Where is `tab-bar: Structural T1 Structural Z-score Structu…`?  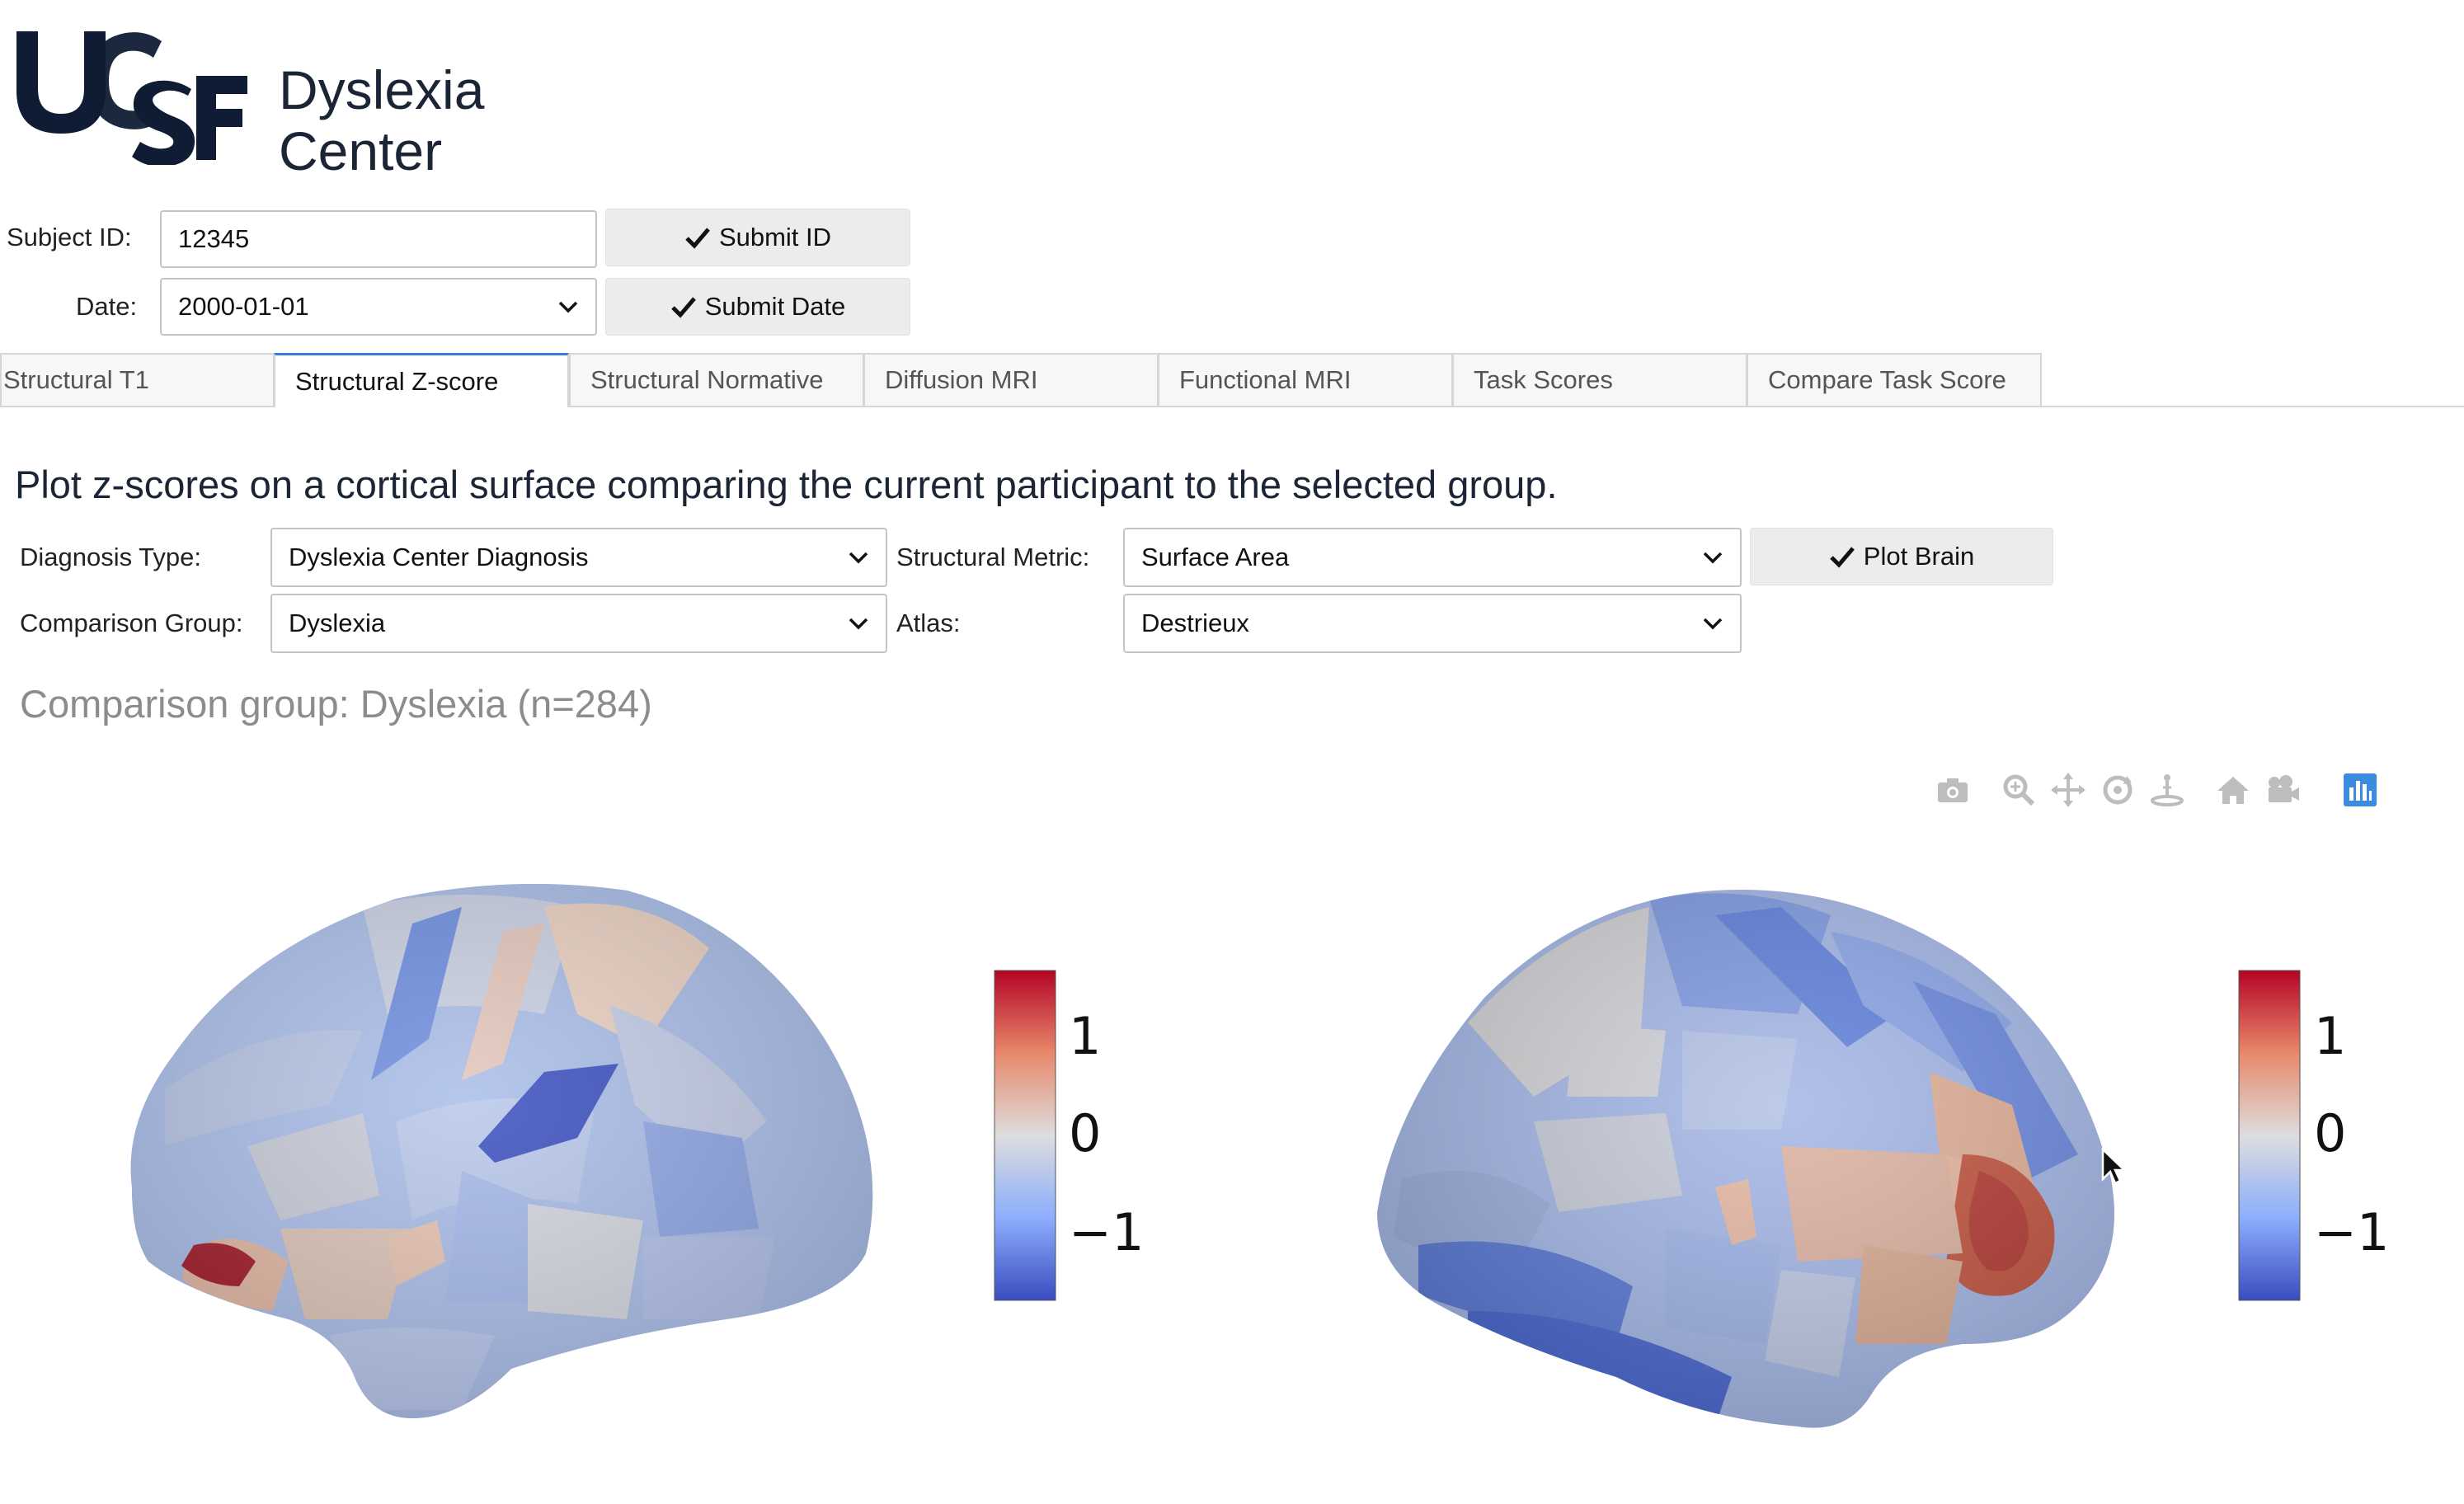
tab-bar: Structural T1 Structural Z-score Structu… is located at coordinates (1232, 380).